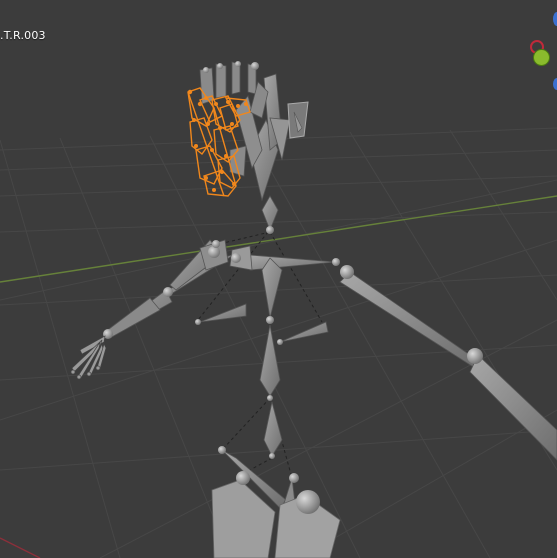  I want to click on bone-hips, so click(276, 502).